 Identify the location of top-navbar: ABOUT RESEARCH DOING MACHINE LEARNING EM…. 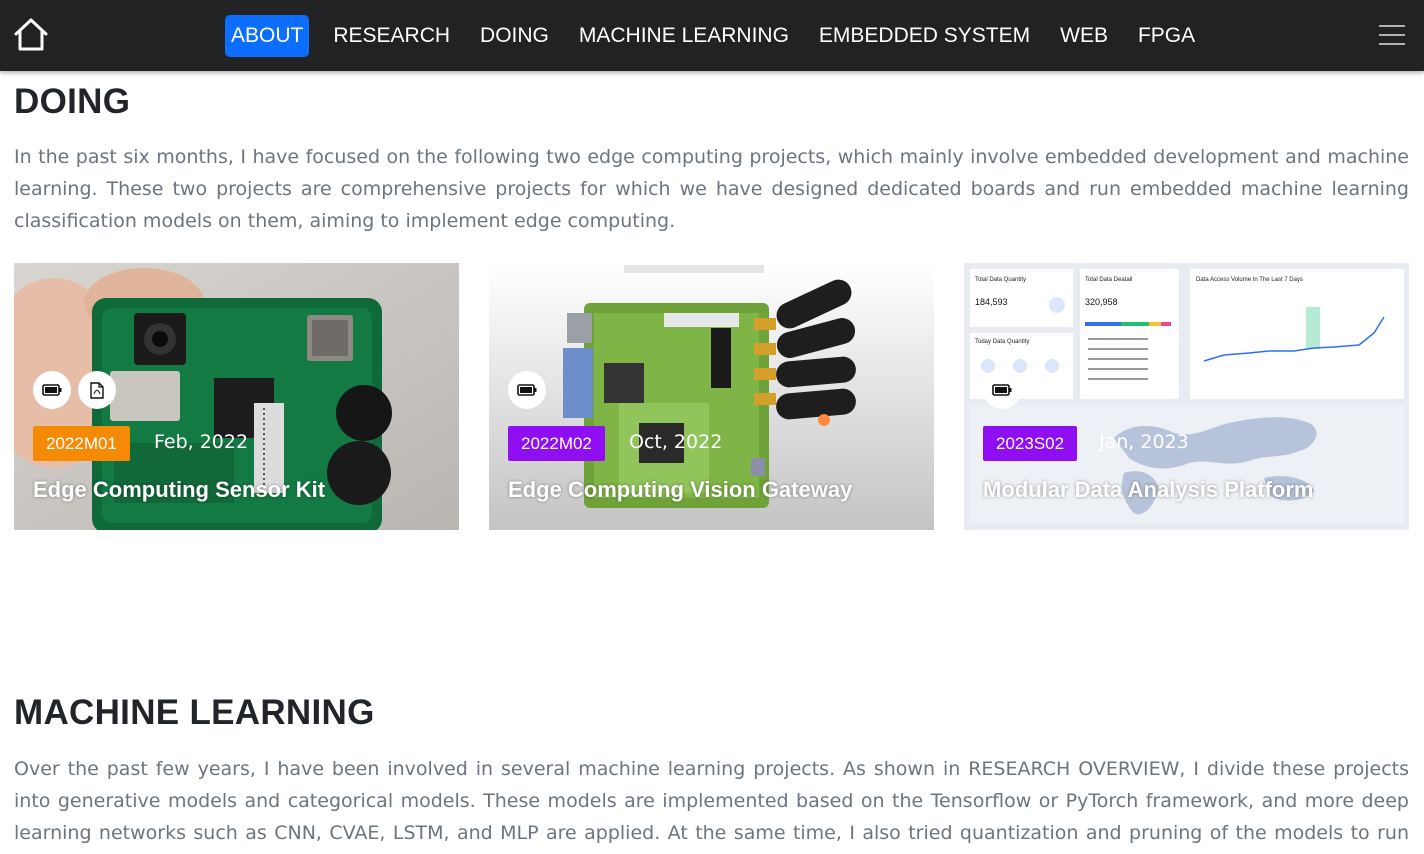
(712, 35).